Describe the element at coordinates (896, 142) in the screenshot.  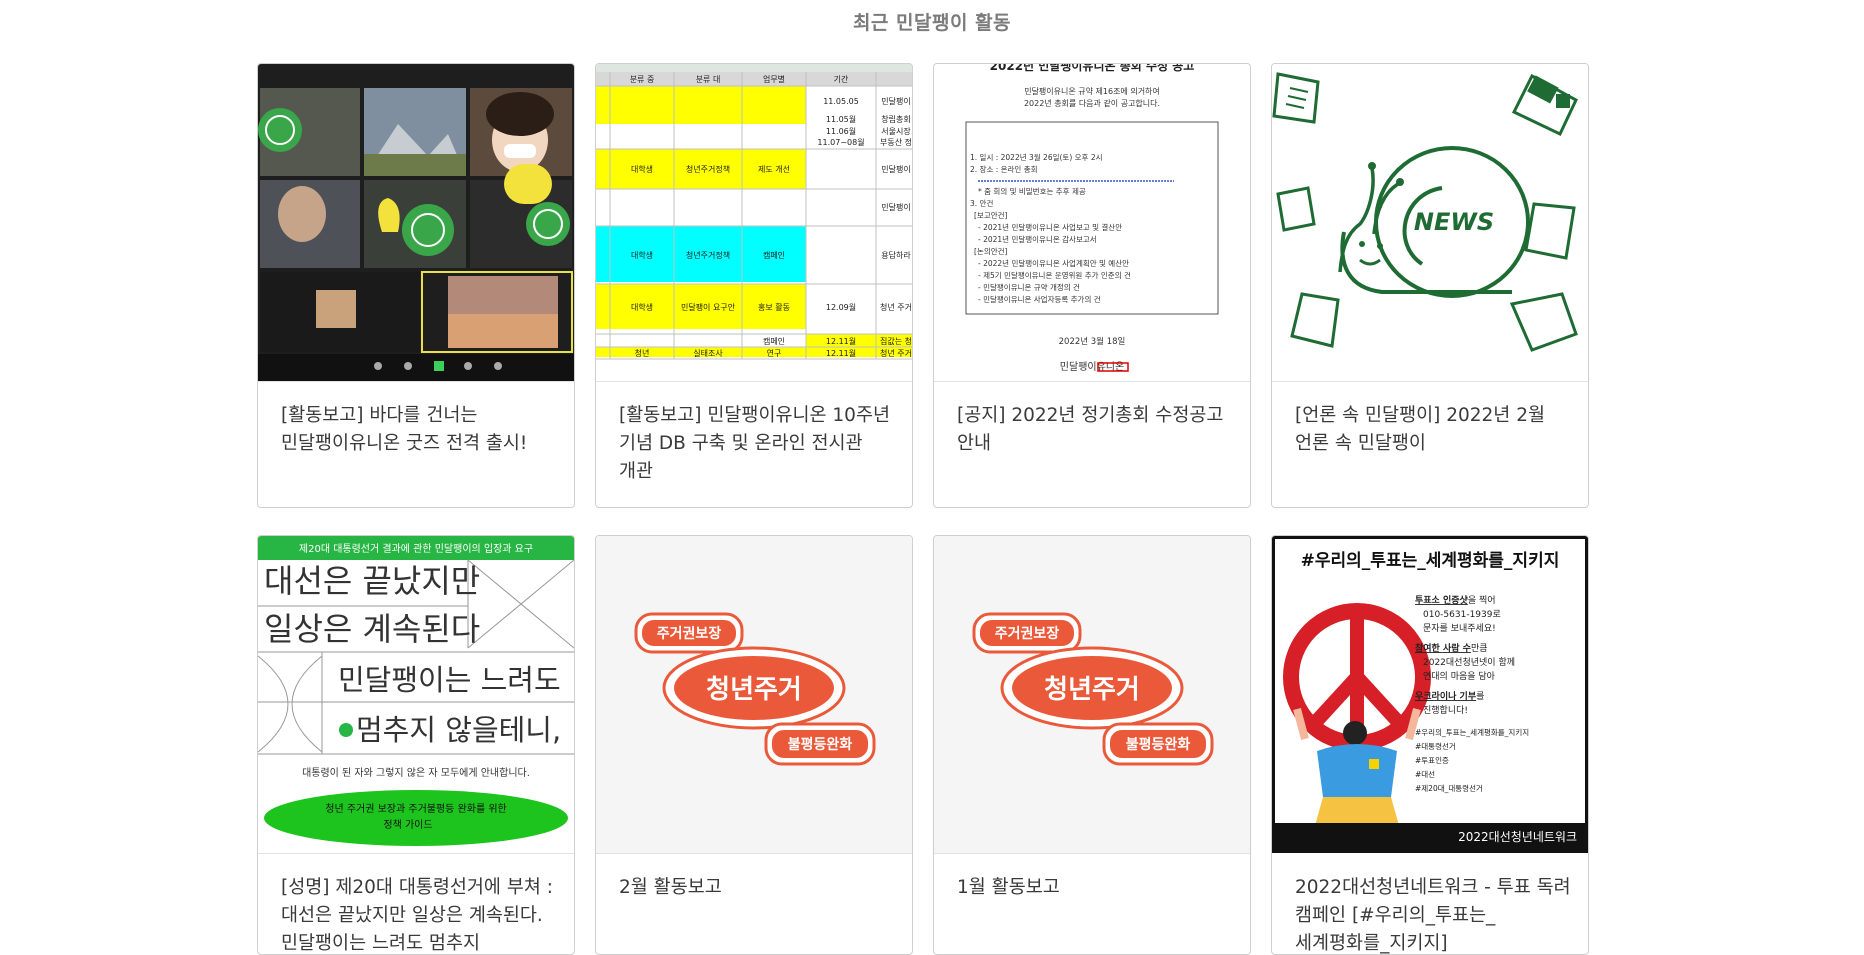
I see `sheet-cell: 부동산 정` at that location.